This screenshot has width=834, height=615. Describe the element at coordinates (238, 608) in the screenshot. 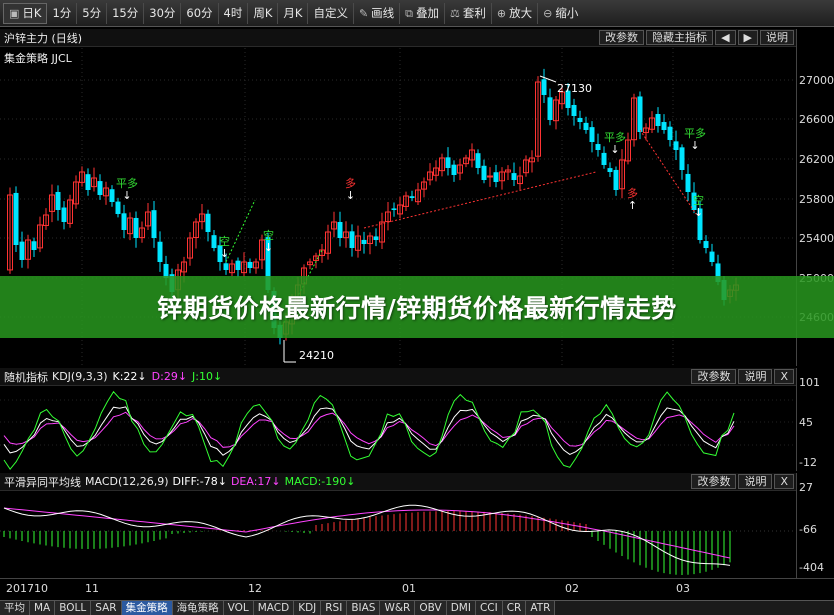

I see `indicator-tab: VOL` at that location.